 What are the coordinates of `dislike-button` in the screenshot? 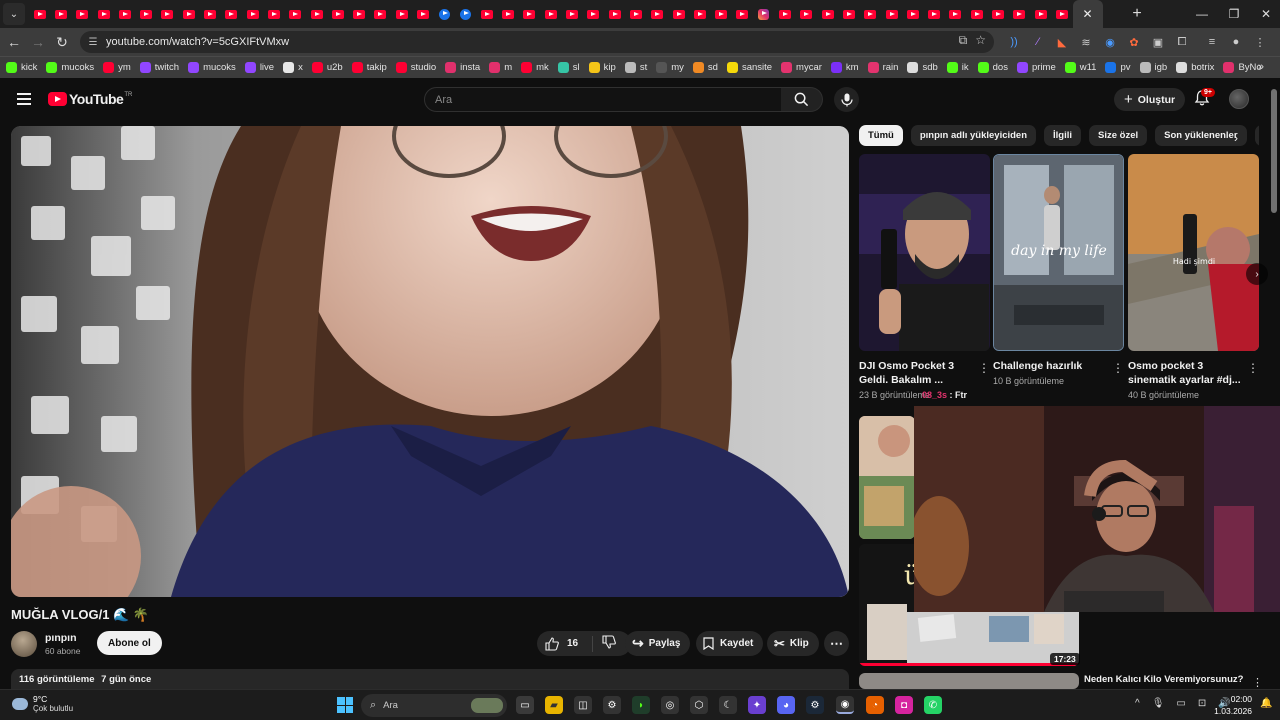 It's located at (604, 643).